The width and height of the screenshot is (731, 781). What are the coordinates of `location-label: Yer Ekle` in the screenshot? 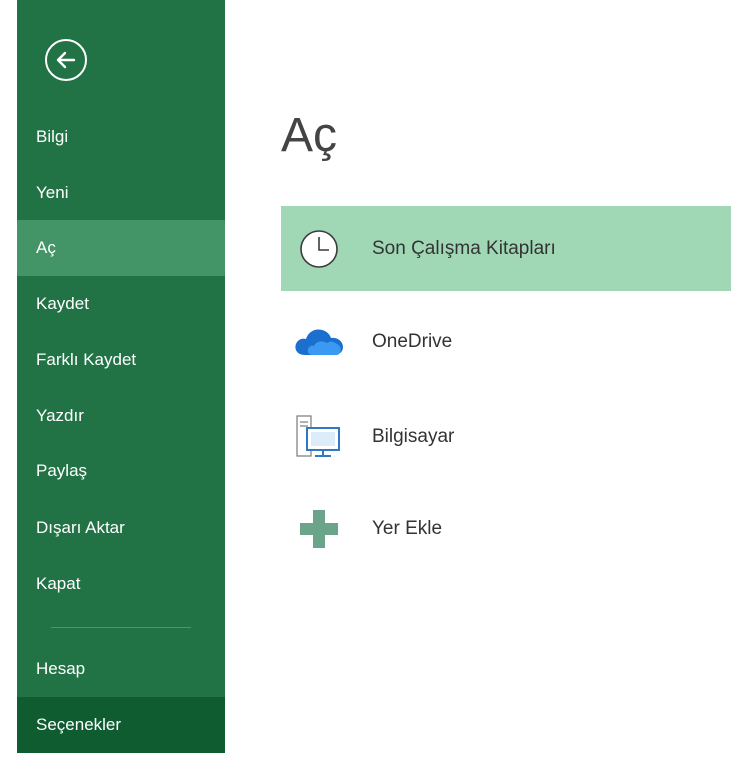 It's located at (407, 528).